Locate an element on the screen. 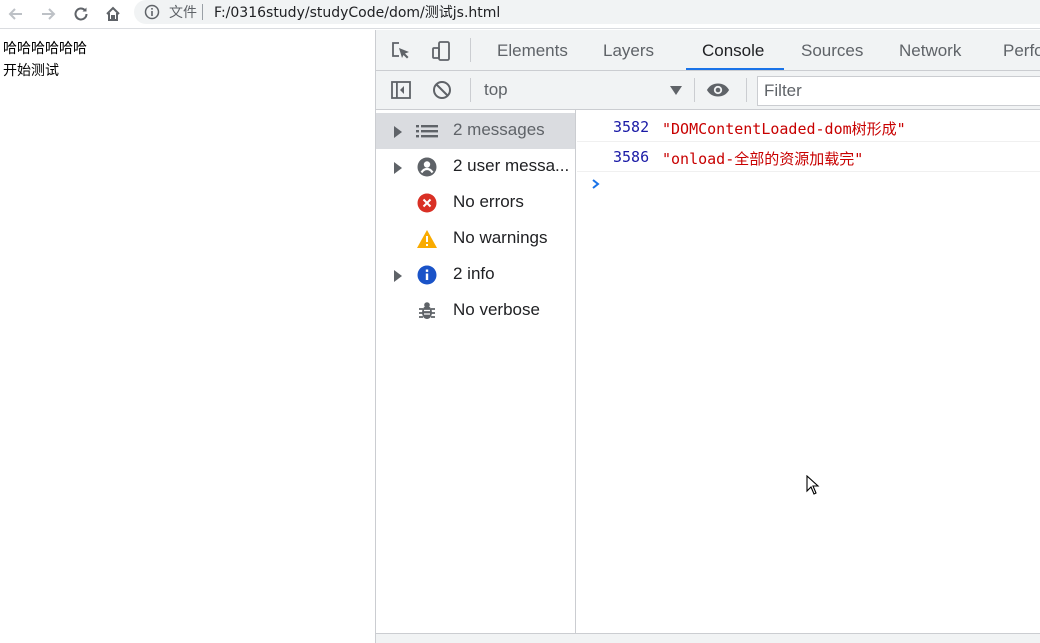 This screenshot has height=643, width=1040. forward-button is located at coordinates (48, 14).